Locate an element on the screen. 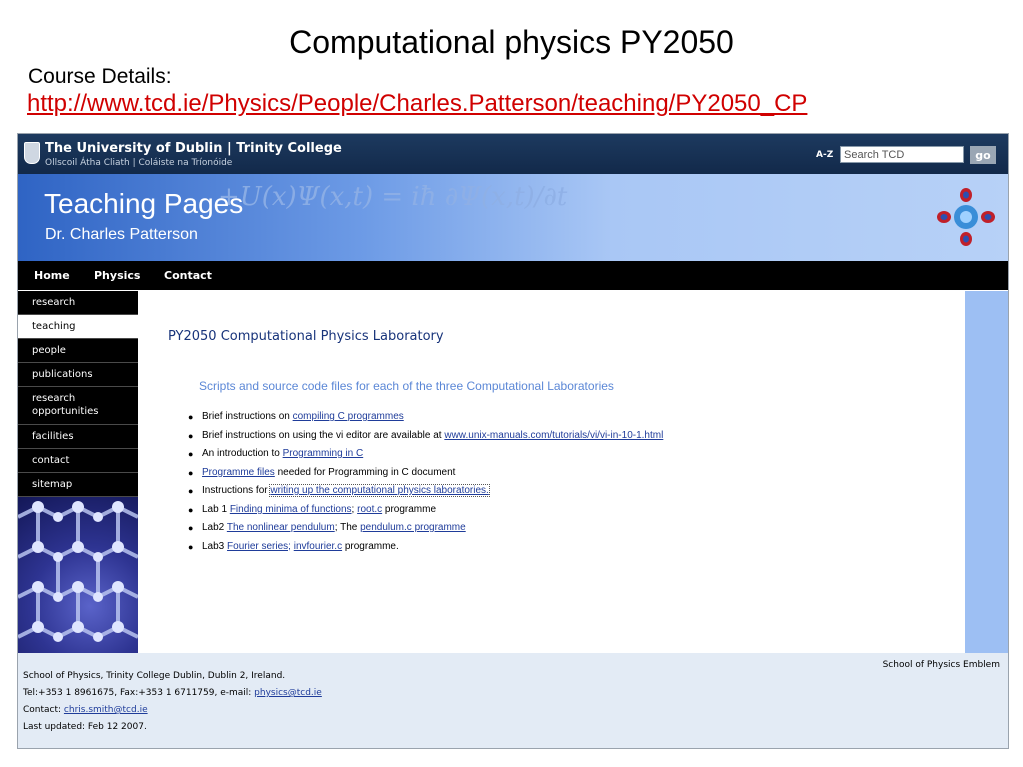 The width and height of the screenshot is (1023, 767). right-decorative-strip is located at coordinates (986, 472).